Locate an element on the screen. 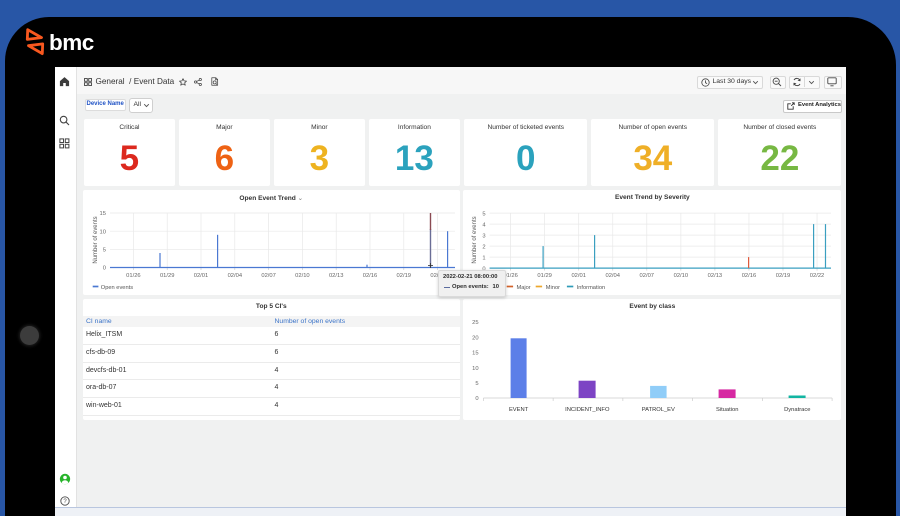  svg-text: Information is located at coordinates (591, 288).